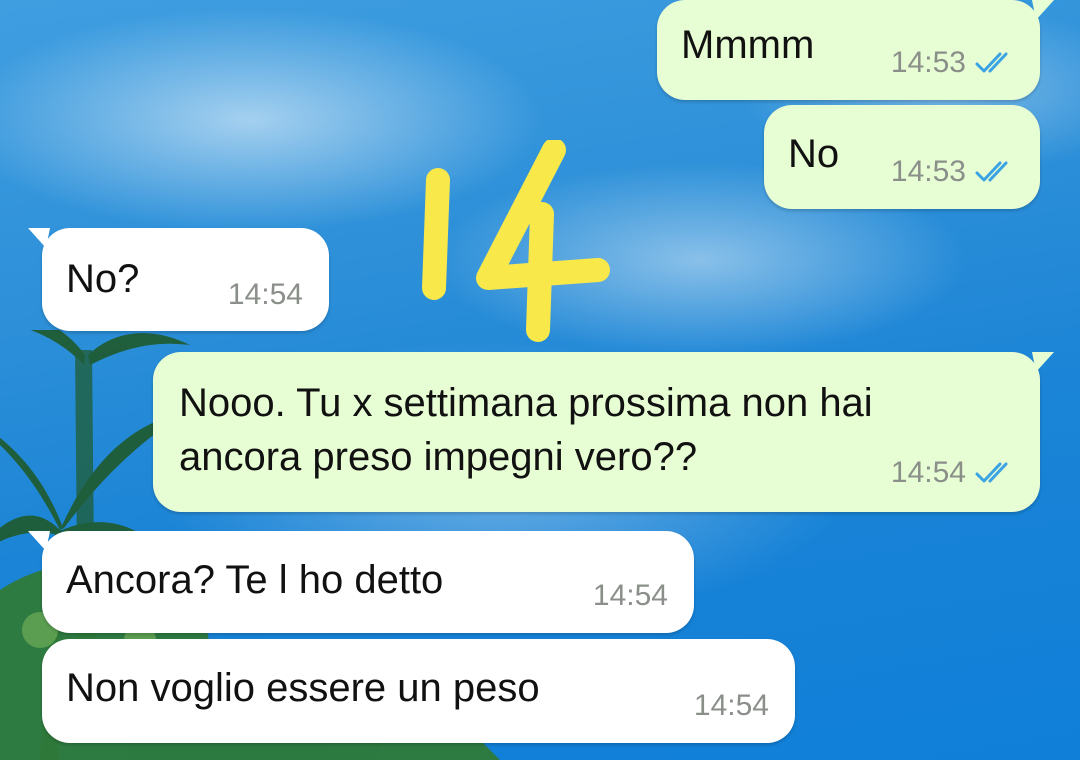 The width and height of the screenshot is (1080, 760). Describe the element at coordinates (748, 45) in the screenshot. I see `message-text: Mmmm` at that location.